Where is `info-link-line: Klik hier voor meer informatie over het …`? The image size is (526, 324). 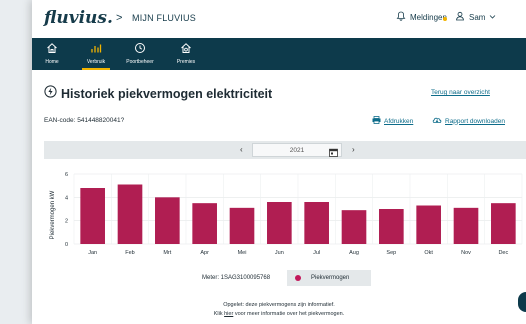
info-link-line: Klik hier voor meer informatie over het … is located at coordinates (279, 314).